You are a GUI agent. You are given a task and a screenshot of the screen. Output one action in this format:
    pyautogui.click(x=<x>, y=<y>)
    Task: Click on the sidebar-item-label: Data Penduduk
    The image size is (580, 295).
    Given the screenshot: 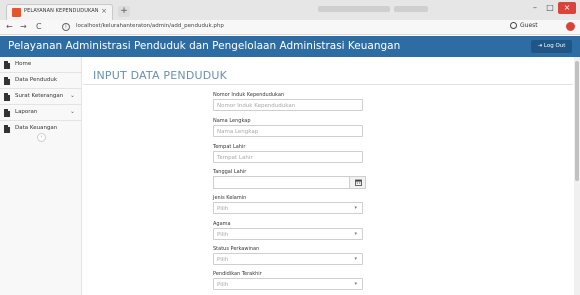 What is the action you would take?
    pyautogui.click(x=36, y=80)
    